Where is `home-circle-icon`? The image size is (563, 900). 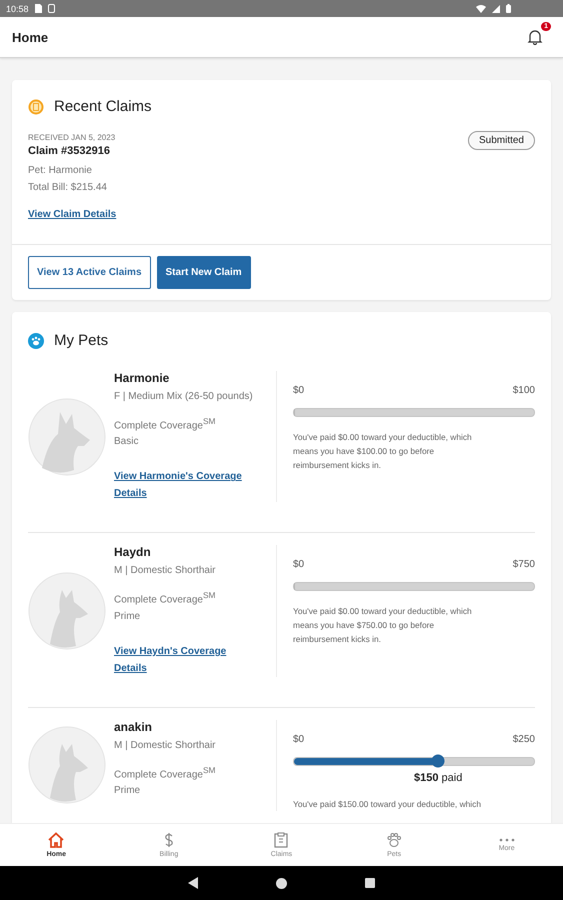
home-circle-icon is located at coordinates (281, 883).